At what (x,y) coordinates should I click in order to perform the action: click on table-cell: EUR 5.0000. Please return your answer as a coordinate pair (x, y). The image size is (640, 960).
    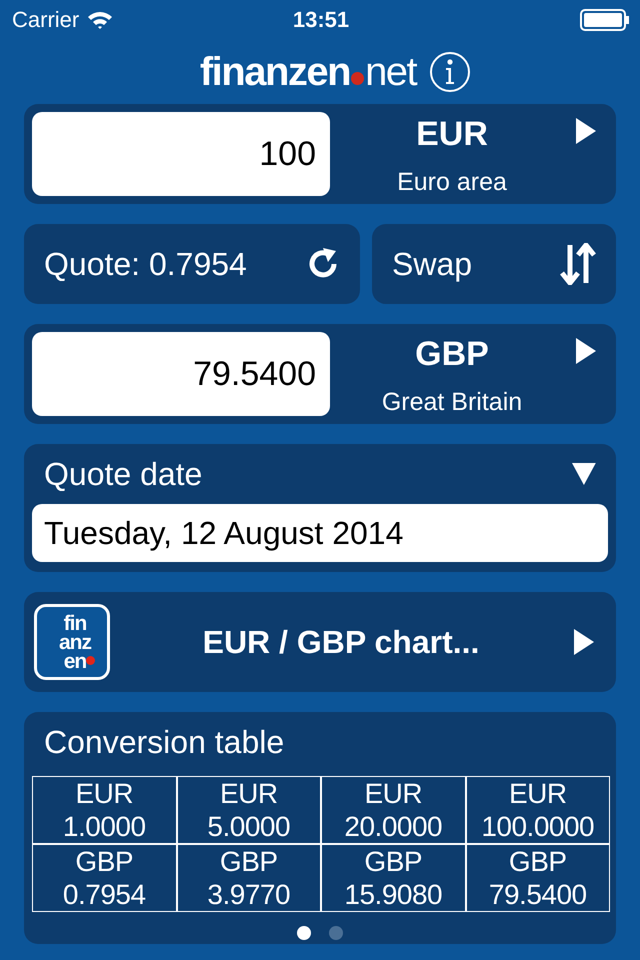
    Looking at the image, I should click on (249, 810).